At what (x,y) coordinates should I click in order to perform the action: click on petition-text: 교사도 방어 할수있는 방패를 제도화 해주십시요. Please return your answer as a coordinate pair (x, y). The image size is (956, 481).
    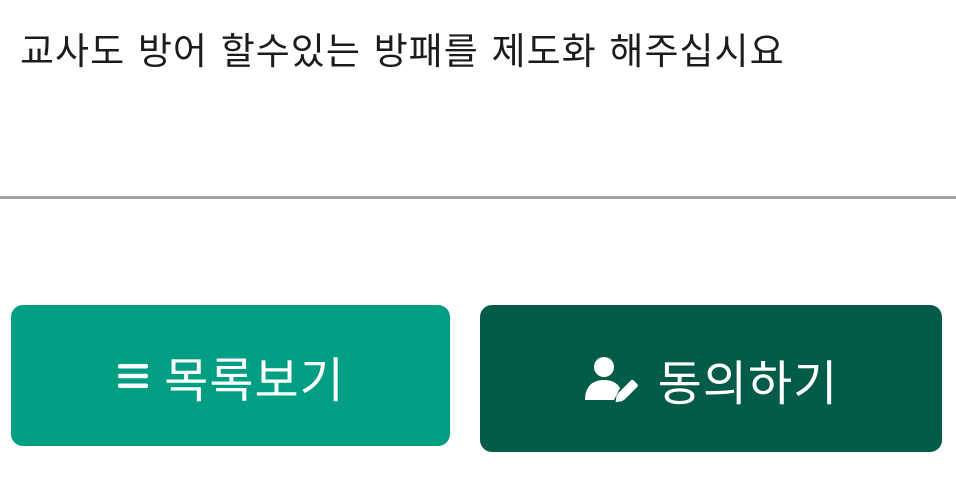
    Looking at the image, I should click on (402, 51).